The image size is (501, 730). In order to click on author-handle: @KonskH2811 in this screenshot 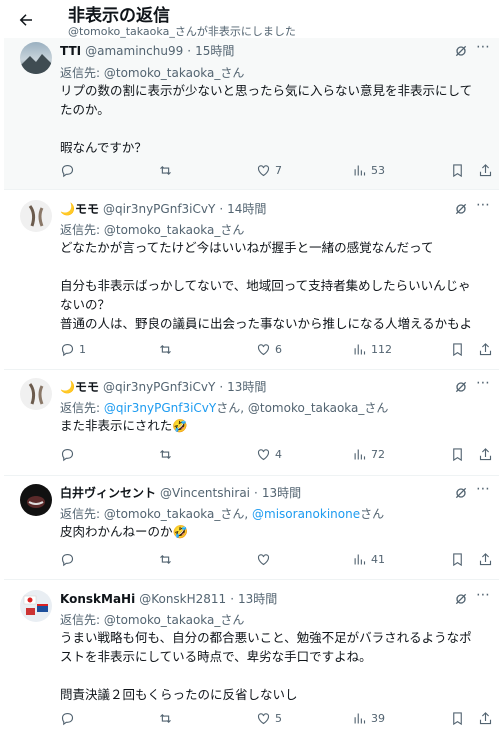, I will do `click(182, 599)`.